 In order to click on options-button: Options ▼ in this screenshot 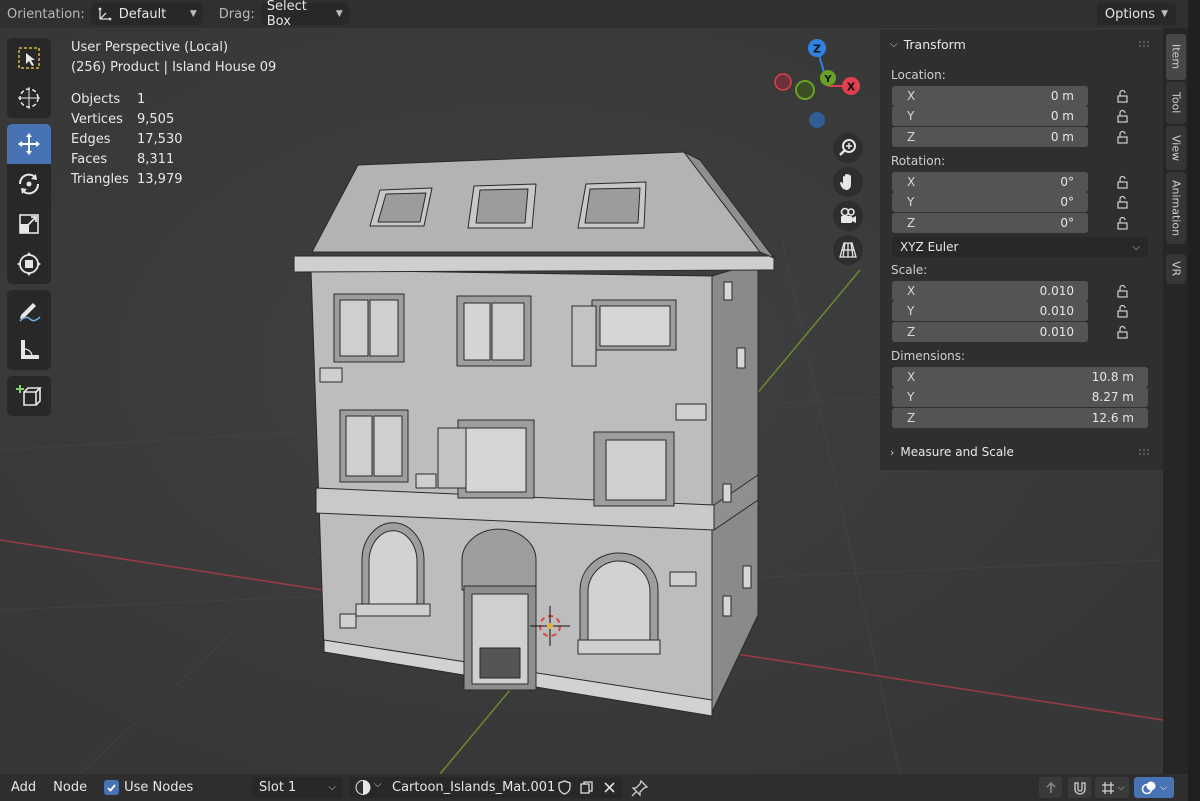, I will do `click(1136, 14)`.